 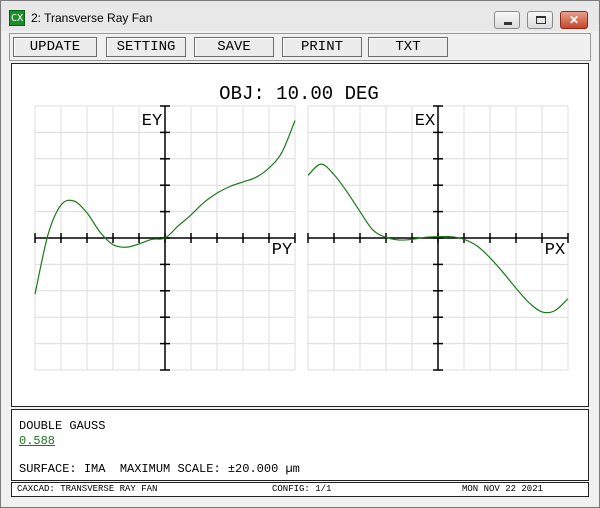 I want to click on surface-value: IMA, so click(x=94, y=469).